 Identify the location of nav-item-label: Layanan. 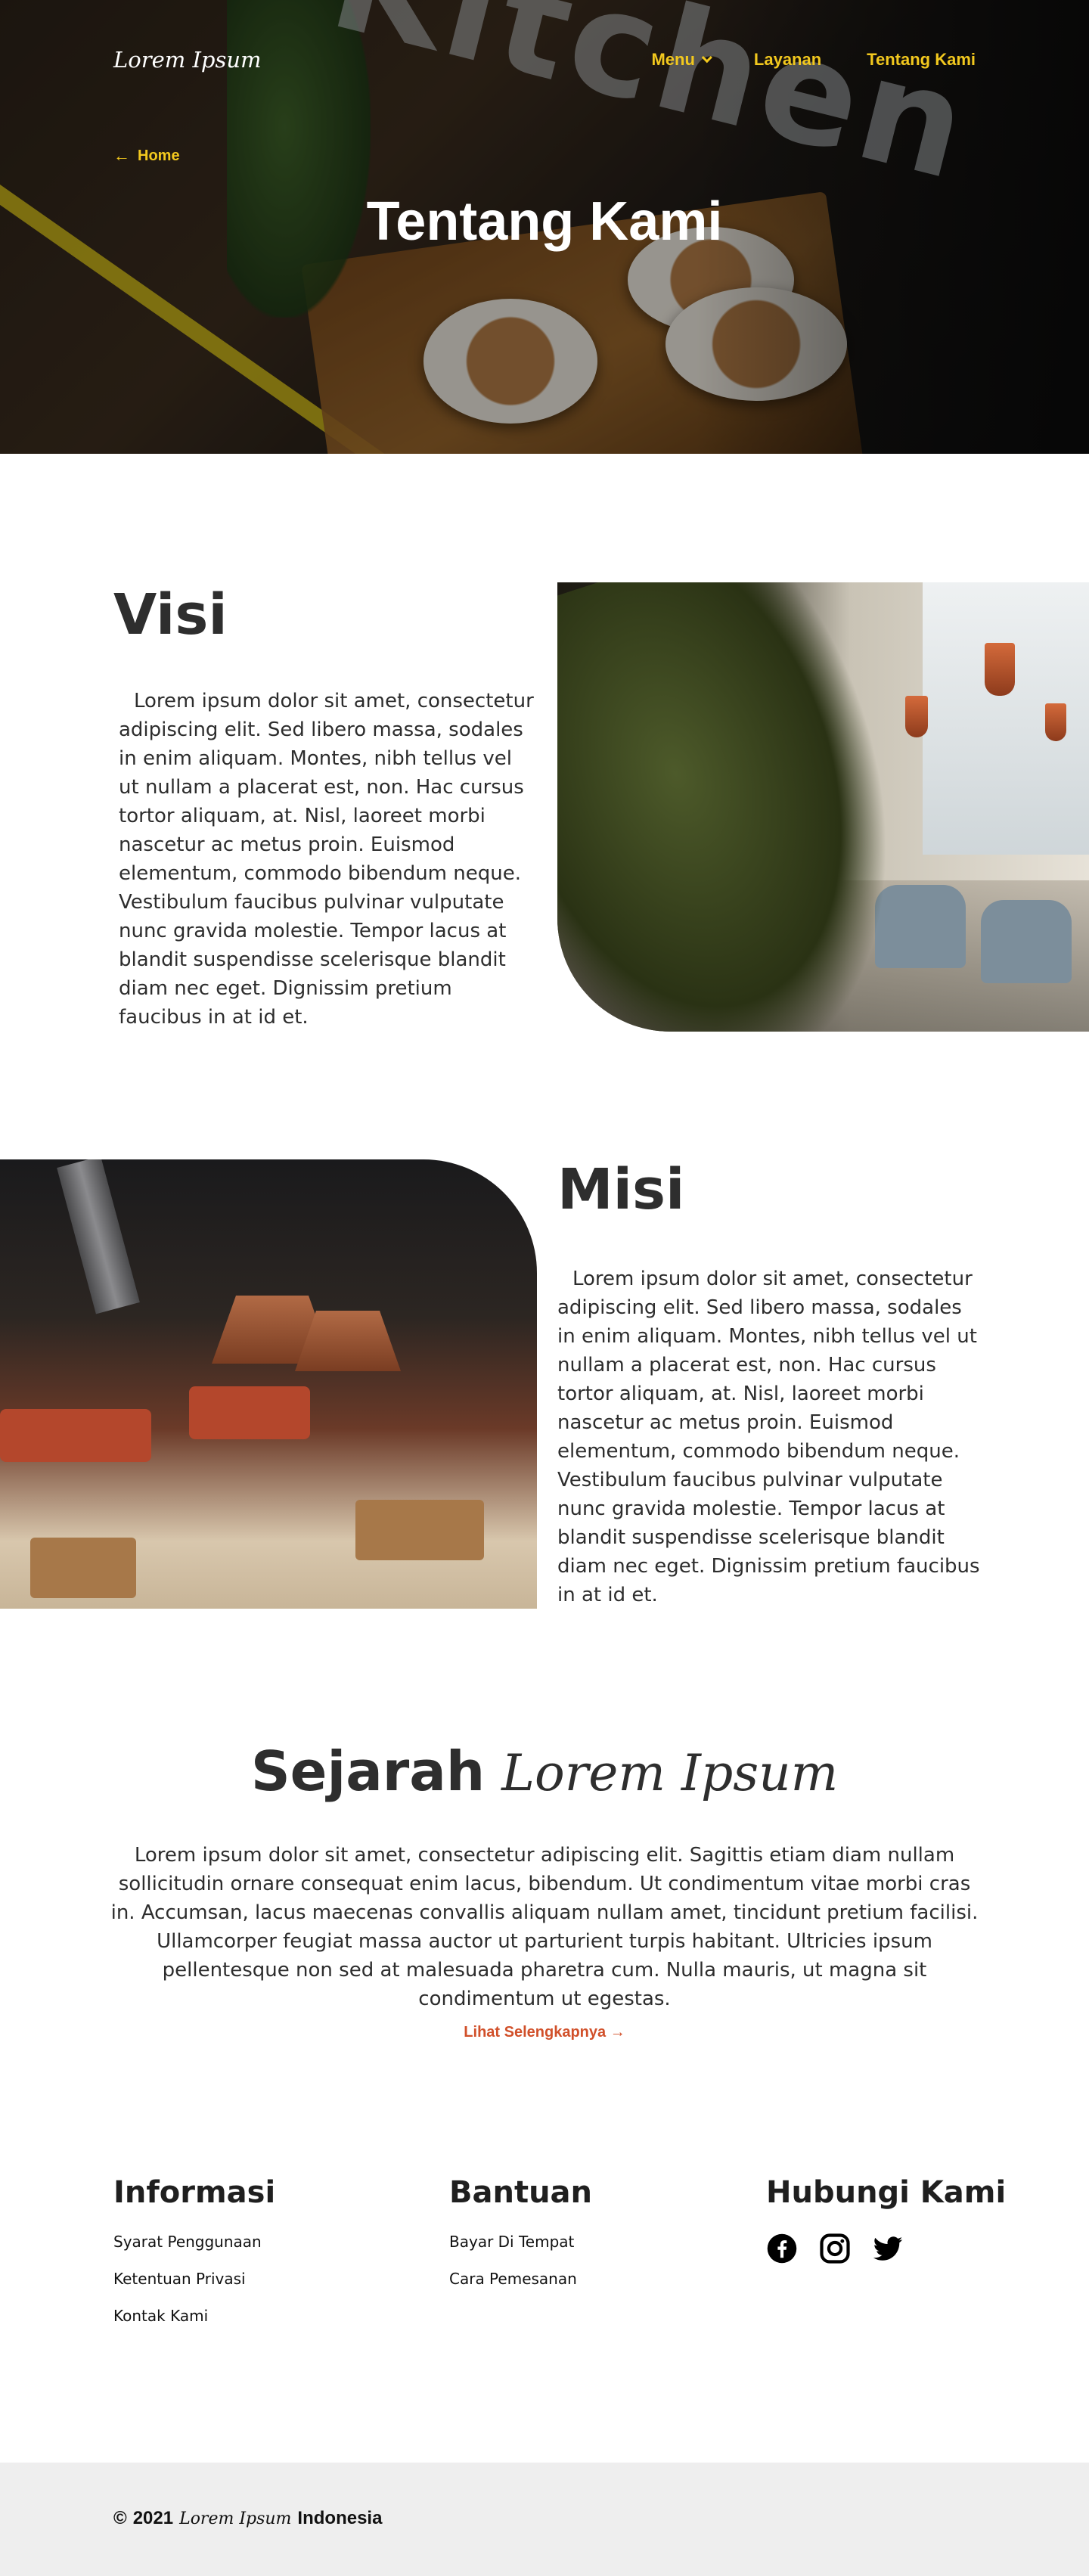
(787, 59).